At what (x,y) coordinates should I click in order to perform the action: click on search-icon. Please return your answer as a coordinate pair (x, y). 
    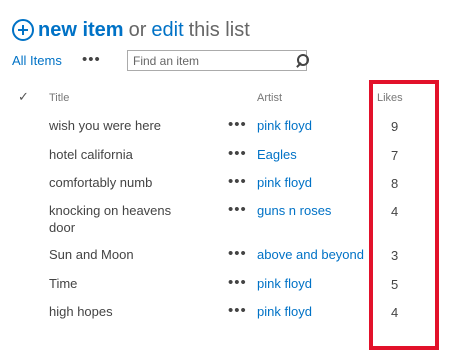
    Looking at the image, I should click on (301, 61).